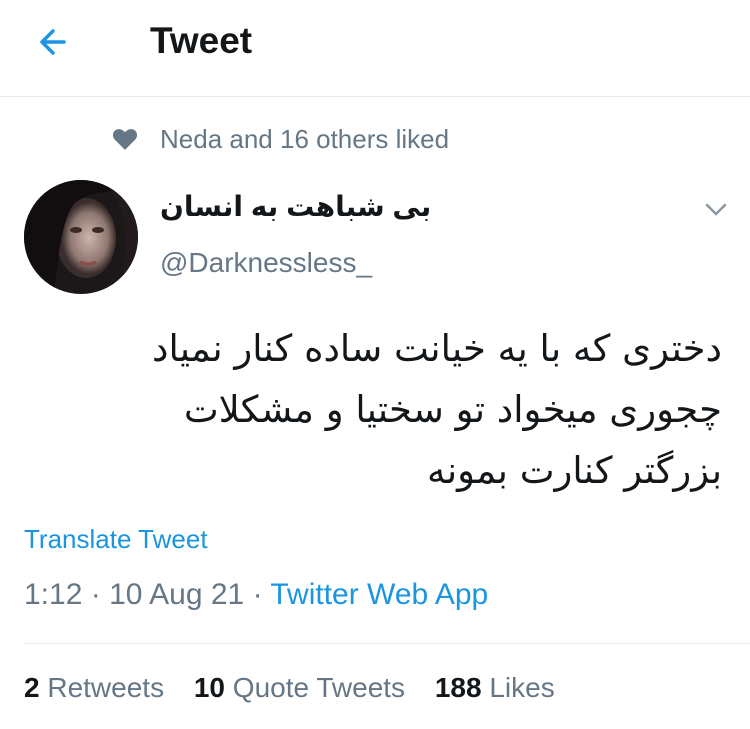 The height and width of the screenshot is (729, 750). I want to click on retweets-stat: 2 Retweets, so click(94, 687).